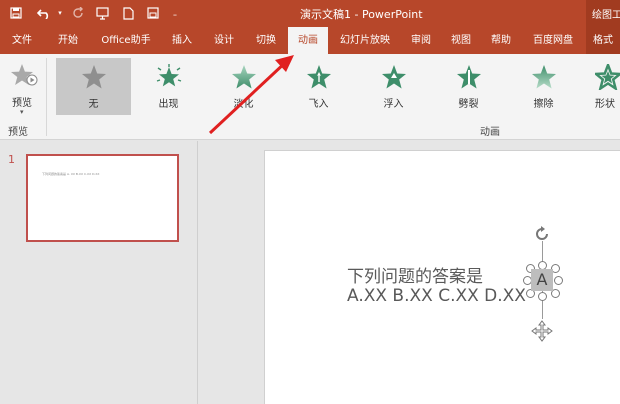 This screenshot has height=404, width=620. I want to click on thumbnail-text: 下列问题的答案是 A. XX B.XX C.XX D.XX, so click(71, 174).